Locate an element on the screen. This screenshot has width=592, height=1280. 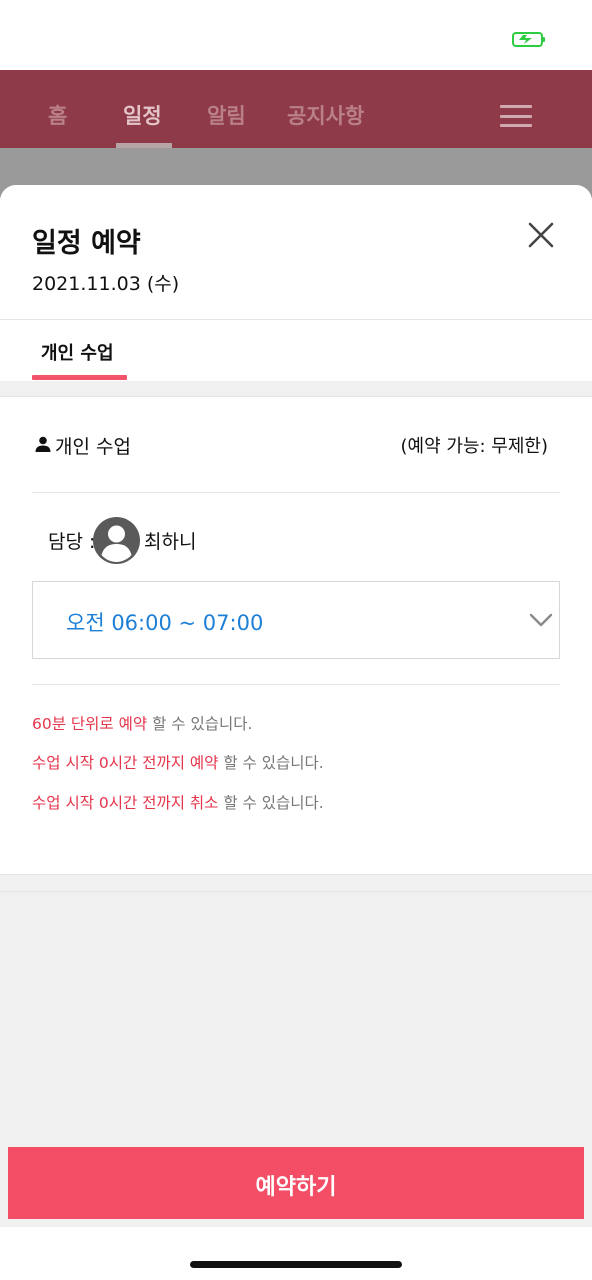
class-info-row: 개인 수업 (예약 가능: 무제한) is located at coordinates (296, 443).